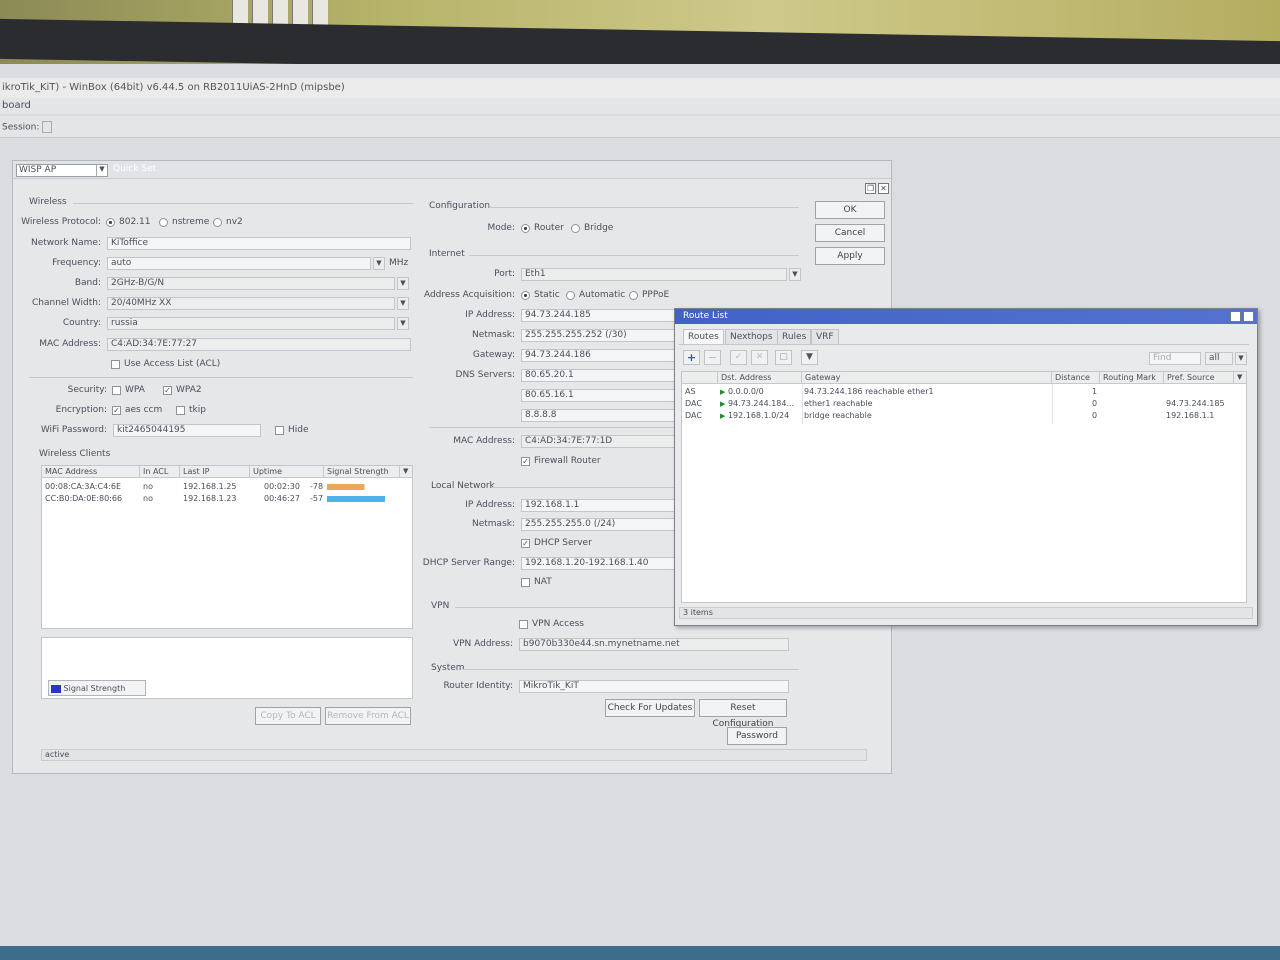 The image size is (1280, 960). Describe the element at coordinates (187, 430) in the screenshot. I see `wifi-password-input: kit2465044195` at that location.